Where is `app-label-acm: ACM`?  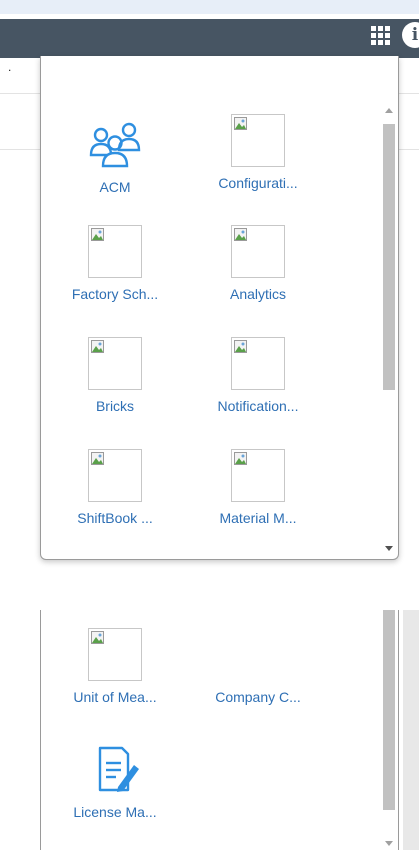
app-label-acm: ACM is located at coordinates (115, 187).